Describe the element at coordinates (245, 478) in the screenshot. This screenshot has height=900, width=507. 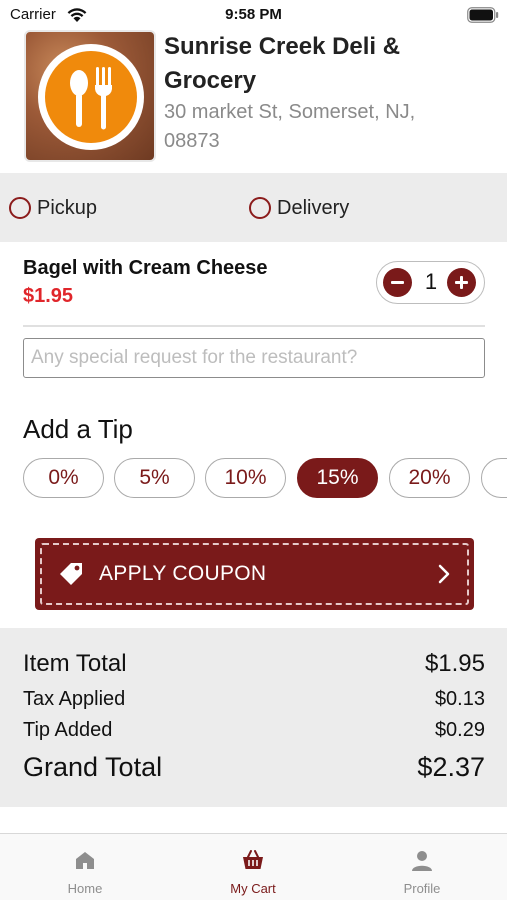
I see `tip-option-10: 10%` at that location.